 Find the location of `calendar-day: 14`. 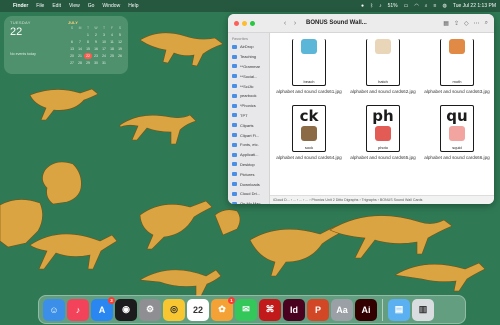

calendar-day: 14 is located at coordinates (80, 49).